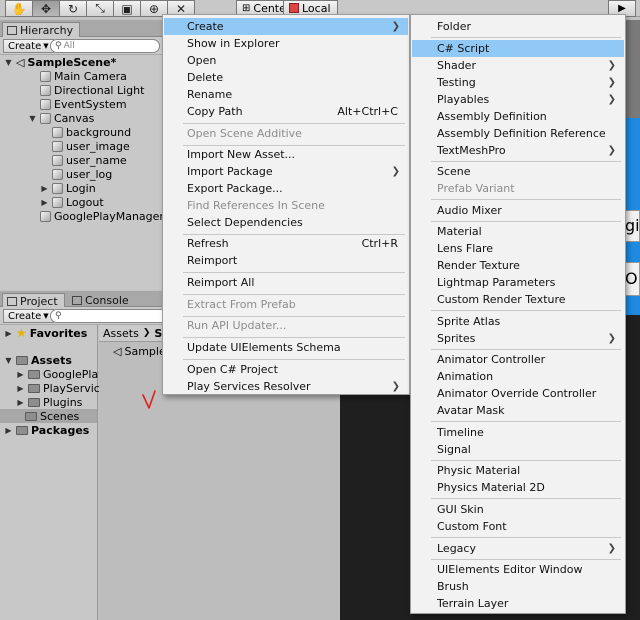  Describe the element at coordinates (245, 222) in the screenshot. I see `menu-item-label: Select Dependencies` at that location.